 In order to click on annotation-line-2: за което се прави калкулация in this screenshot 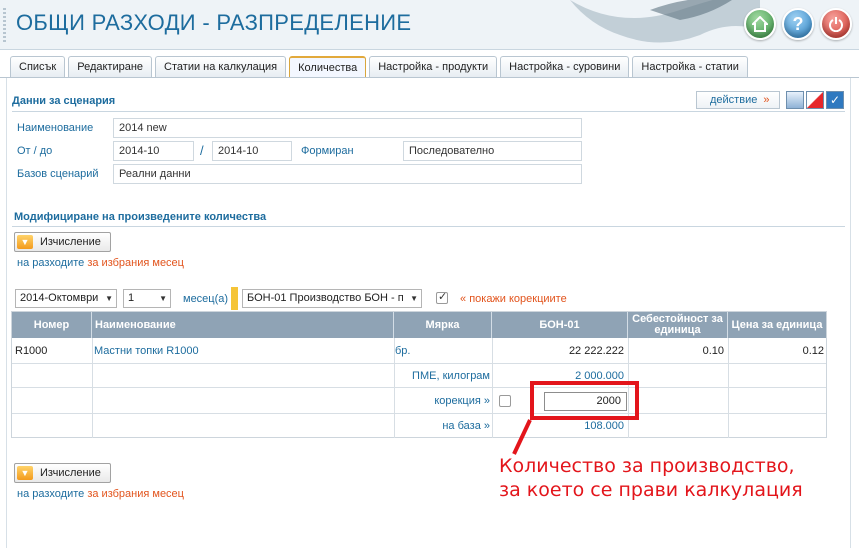, I will do `click(651, 490)`.